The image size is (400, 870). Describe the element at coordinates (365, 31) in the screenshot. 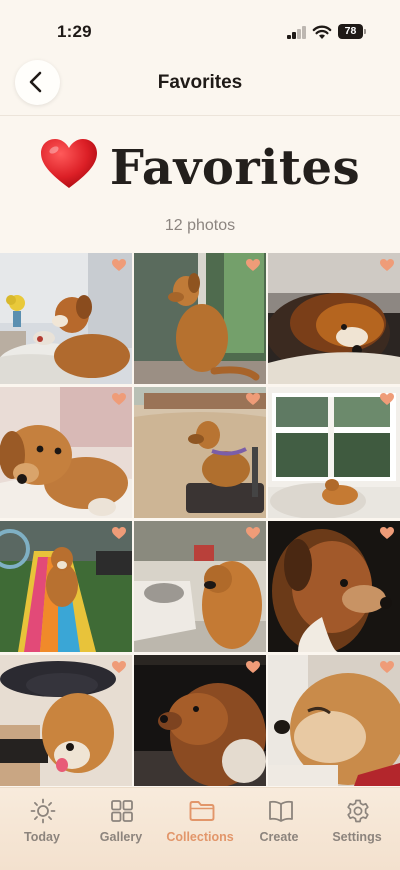

I see `battery-tip` at that location.